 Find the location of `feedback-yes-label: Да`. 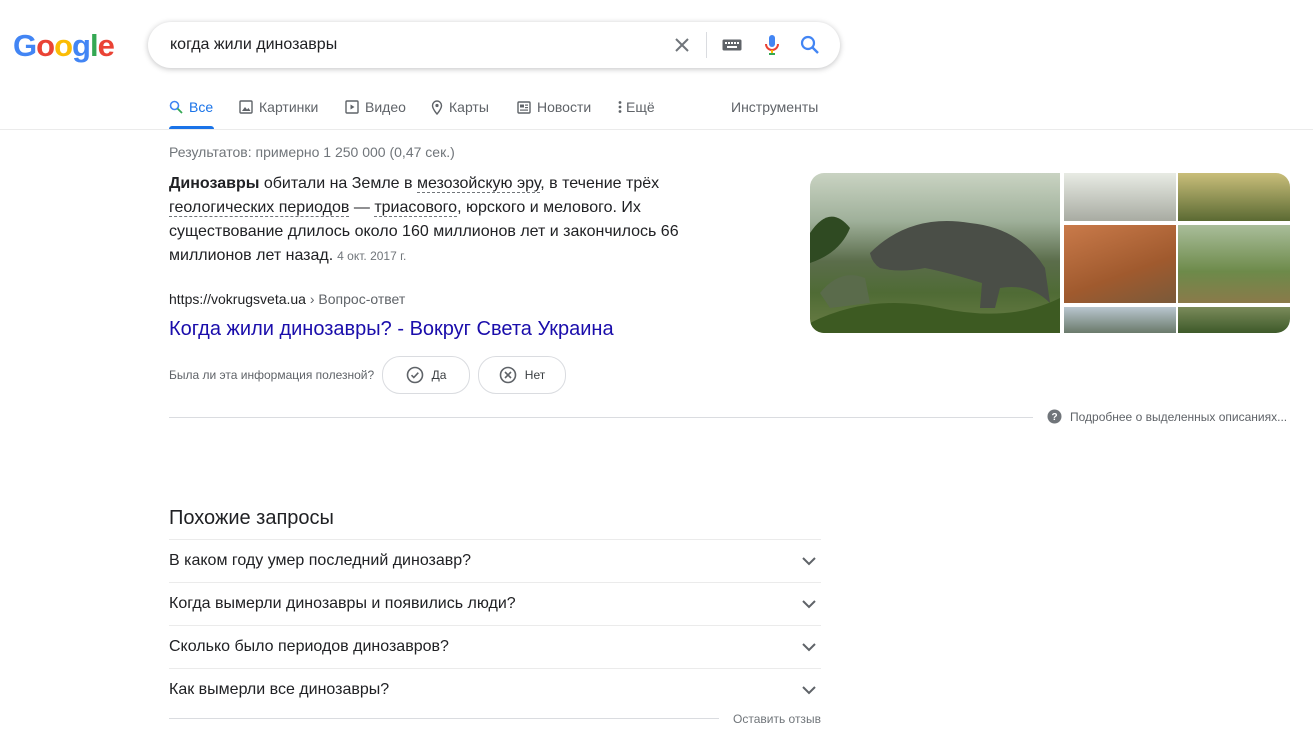

feedback-yes-label: Да is located at coordinates (439, 375).